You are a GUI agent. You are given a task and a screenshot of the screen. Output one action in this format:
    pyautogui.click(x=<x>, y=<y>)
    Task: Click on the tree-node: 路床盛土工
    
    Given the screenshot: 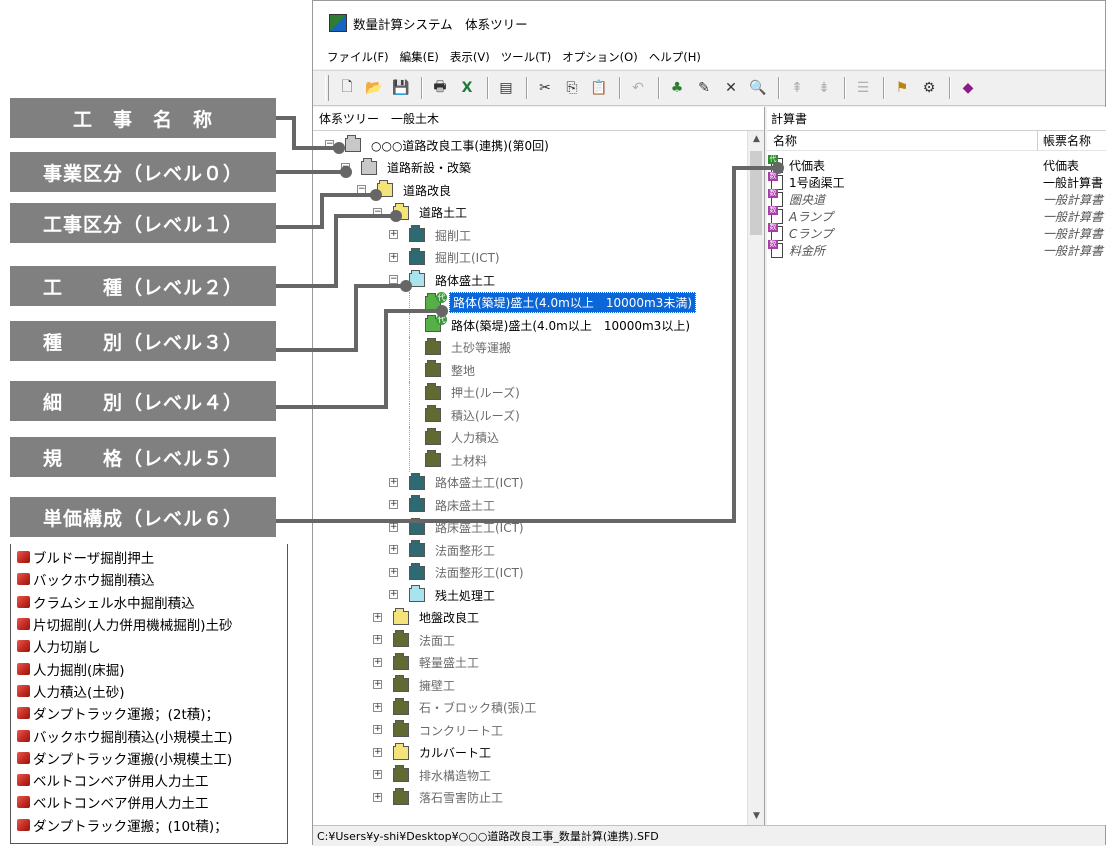 What is the action you would take?
    pyautogui.click(x=453, y=505)
    